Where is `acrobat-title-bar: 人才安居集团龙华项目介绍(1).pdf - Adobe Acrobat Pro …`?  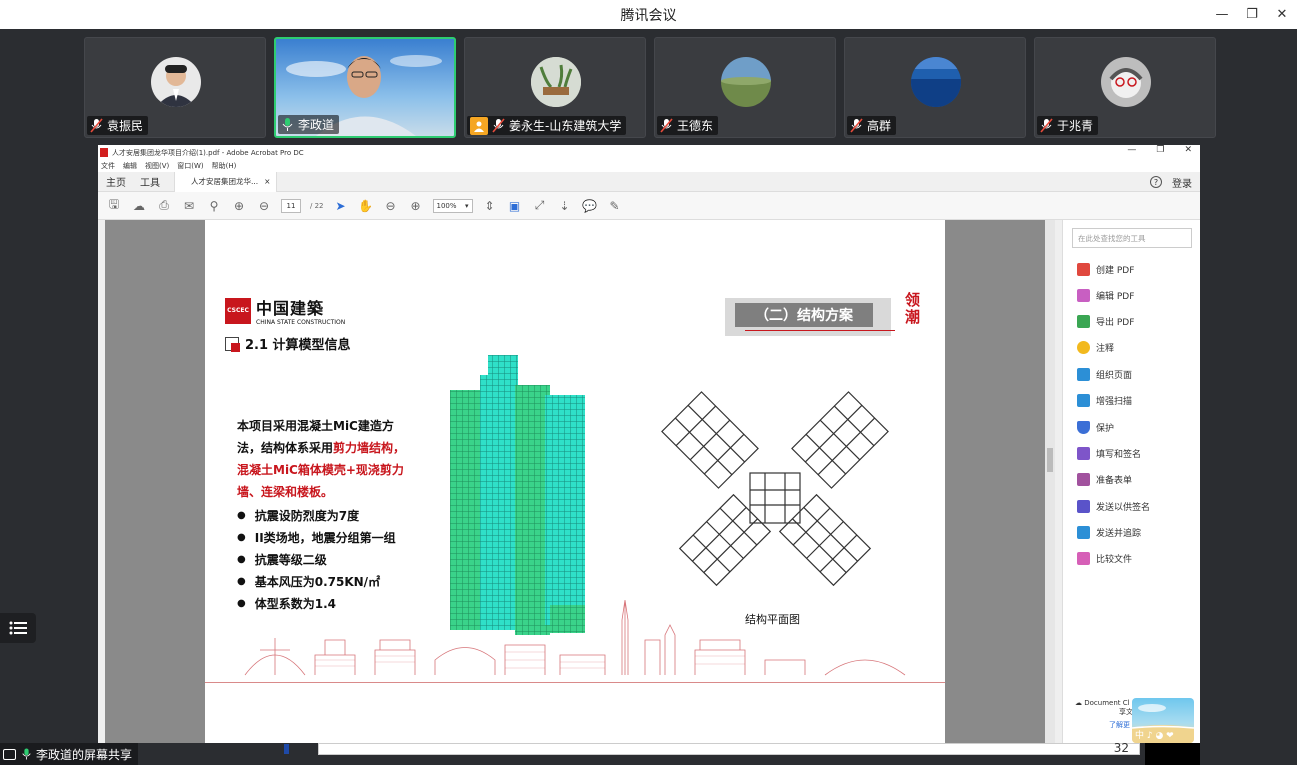
acrobat-title-bar: 人才安居集团龙华项目介绍(1).pdf - Adobe Acrobat Pro … is located at coordinates (649, 152).